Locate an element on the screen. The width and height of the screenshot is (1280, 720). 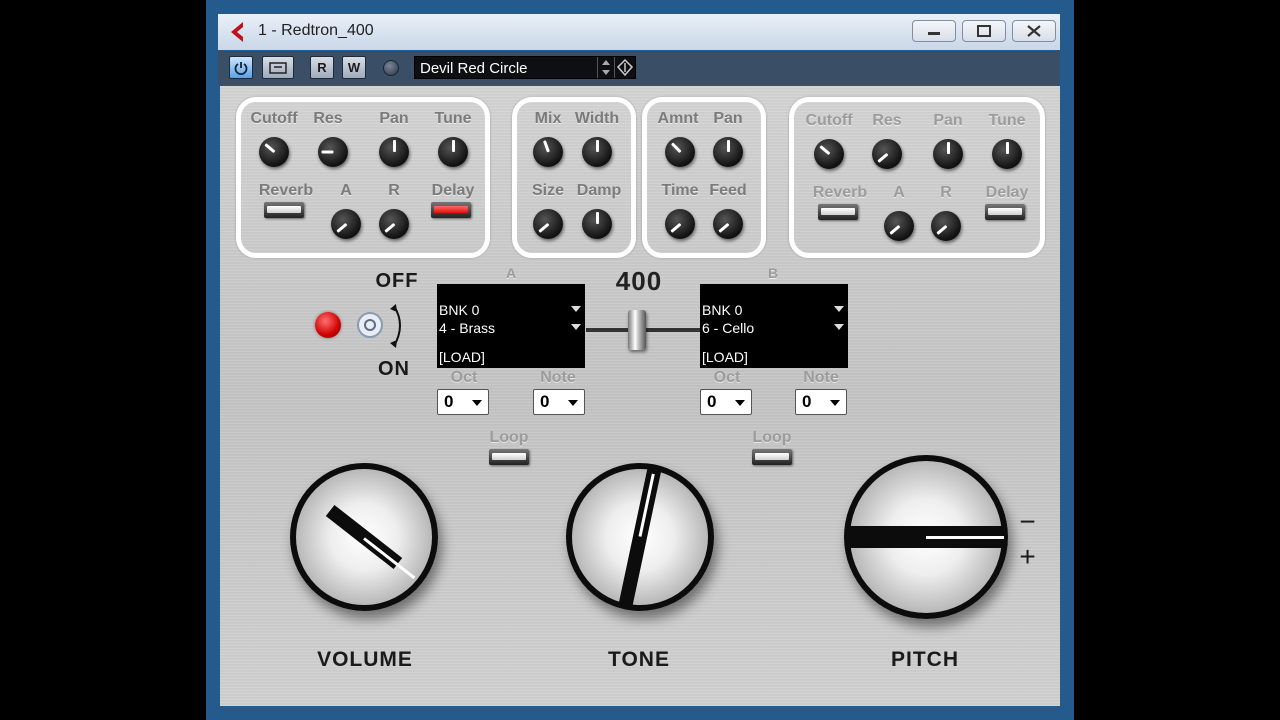
channel-b-header: B is located at coordinates (773, 273).